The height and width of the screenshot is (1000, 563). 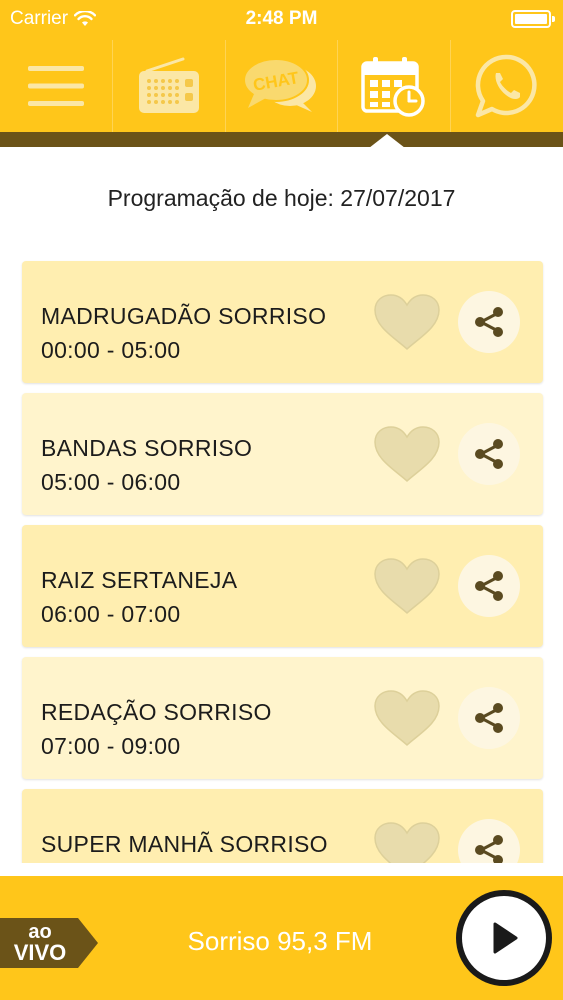 I want to click on nav-whatsapp, so click(x=506, y=86).